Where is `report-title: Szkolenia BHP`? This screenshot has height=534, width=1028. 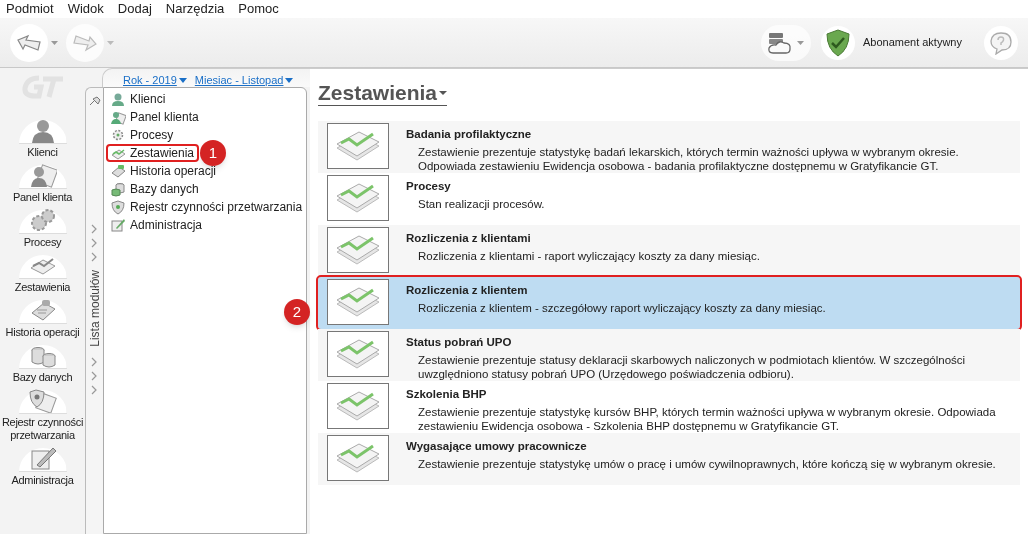 report-title: Szkolenia BHP is located at coordinates (447, 394).